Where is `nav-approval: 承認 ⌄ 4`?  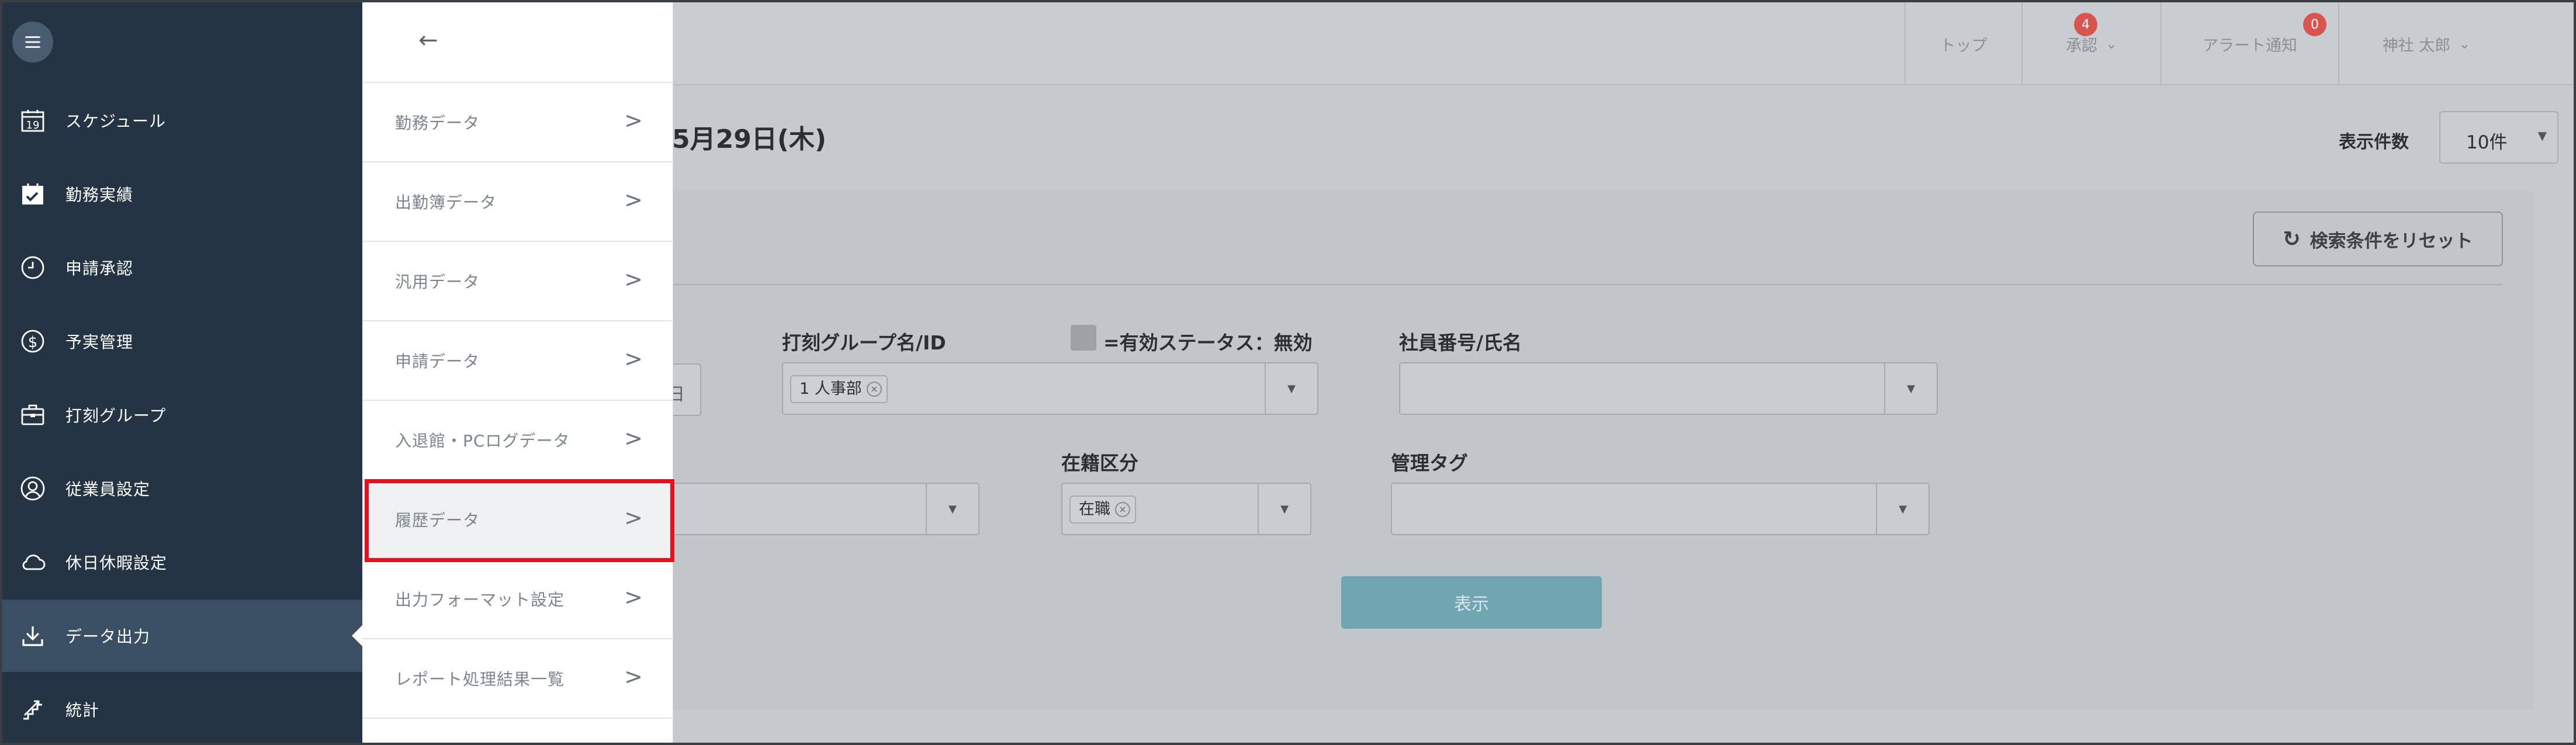
nav-approval: 承認 ⌄ 4 is located at coordinates (2090, 44).